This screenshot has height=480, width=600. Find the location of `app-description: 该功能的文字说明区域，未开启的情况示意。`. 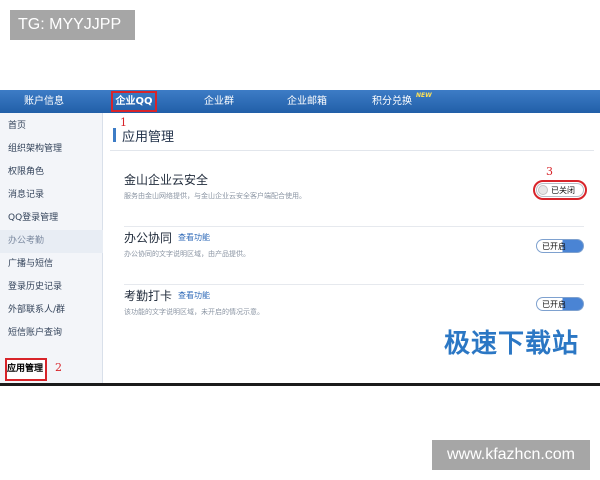

app-description: 该功能的文字说明区域，未开启的情况示意。 is located at coordinates (194, 312).